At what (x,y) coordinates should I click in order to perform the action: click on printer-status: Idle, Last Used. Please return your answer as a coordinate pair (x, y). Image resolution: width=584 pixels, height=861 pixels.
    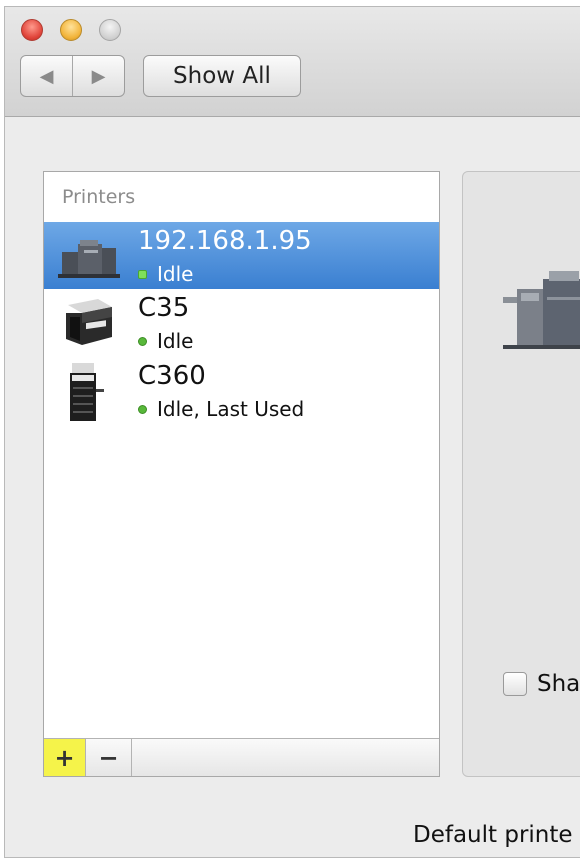
    Looking at the image, I should click on (221, 409).